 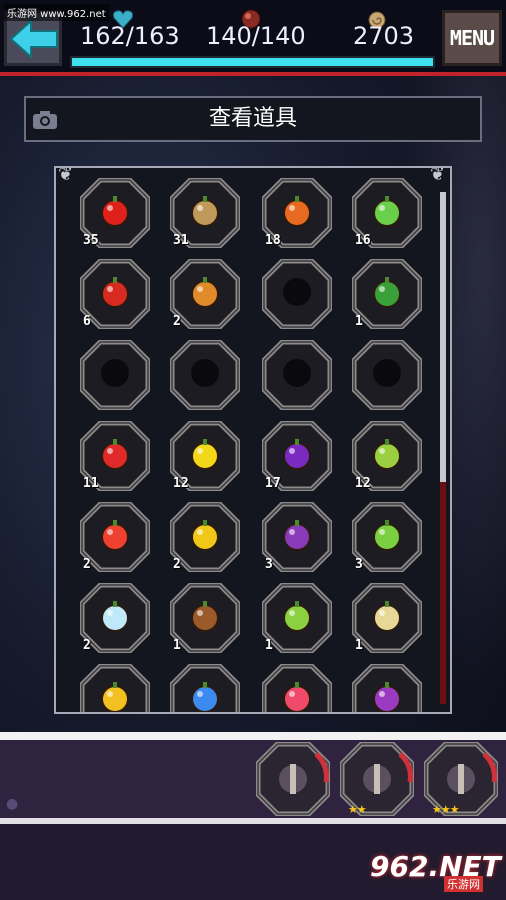 I want to click on money-value: 2703, so click(x=384, y=36).